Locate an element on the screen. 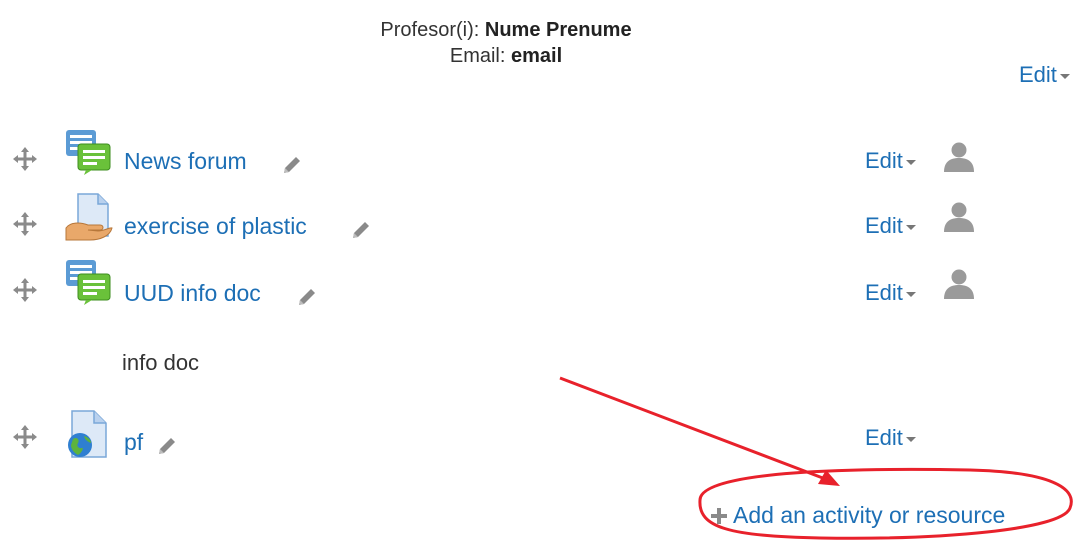 The image size is (1082, 543). teacher-name: Nume Prenume is located at coordinates (558, 30).